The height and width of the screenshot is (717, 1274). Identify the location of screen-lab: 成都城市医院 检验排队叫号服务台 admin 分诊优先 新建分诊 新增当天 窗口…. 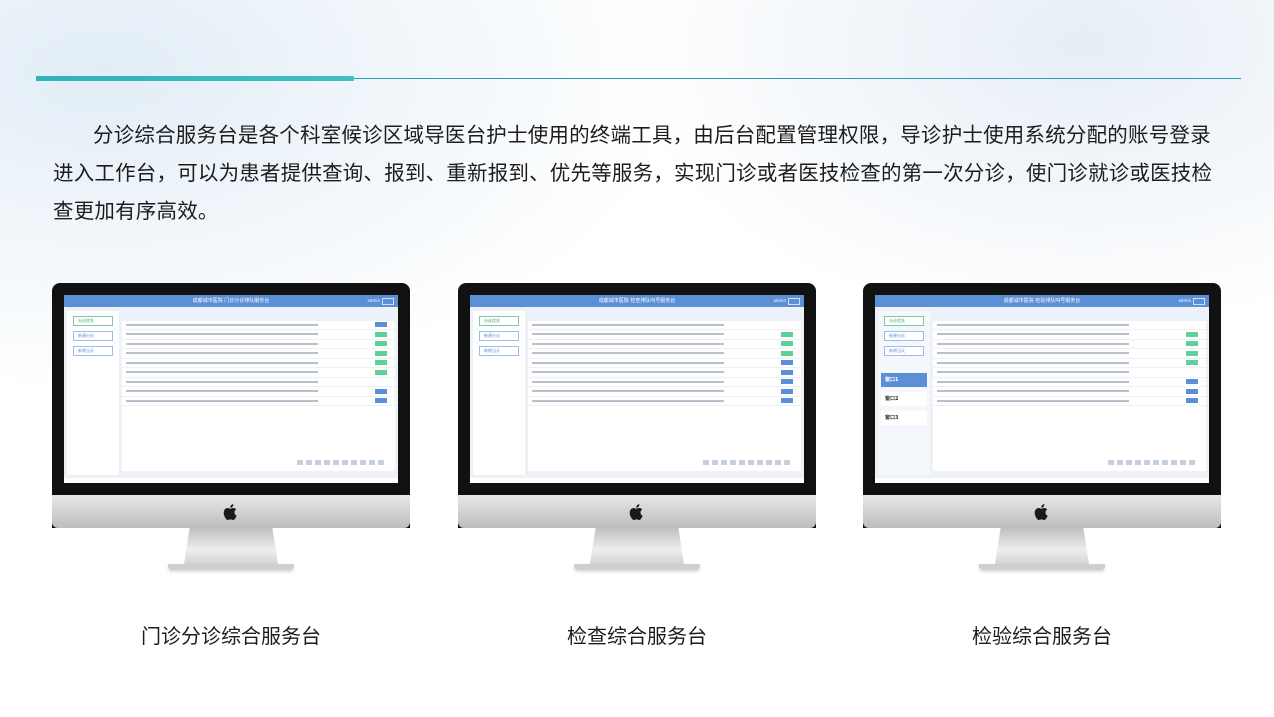
(1042, 389).